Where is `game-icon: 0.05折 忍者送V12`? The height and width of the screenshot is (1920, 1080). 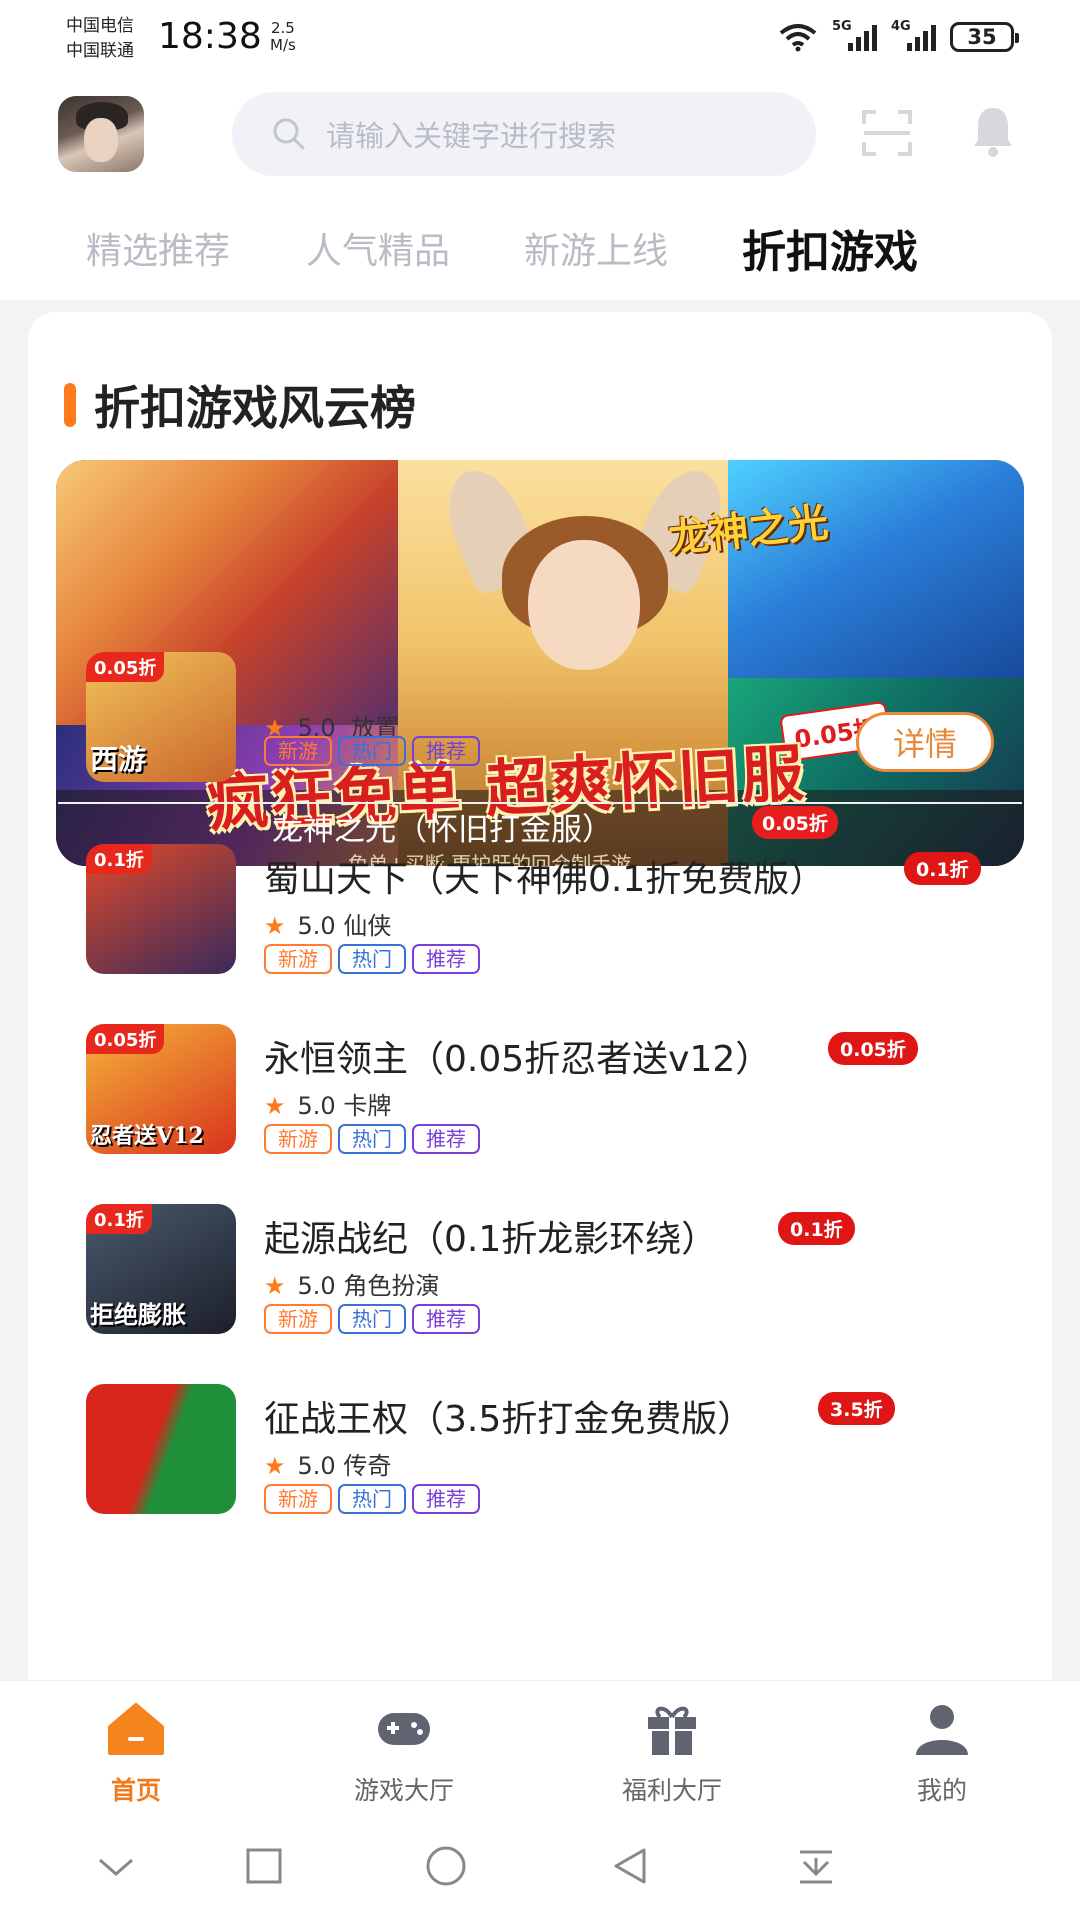
game-icon: 0.05折 忍者送V12 is located at coordinates (161, 1089).